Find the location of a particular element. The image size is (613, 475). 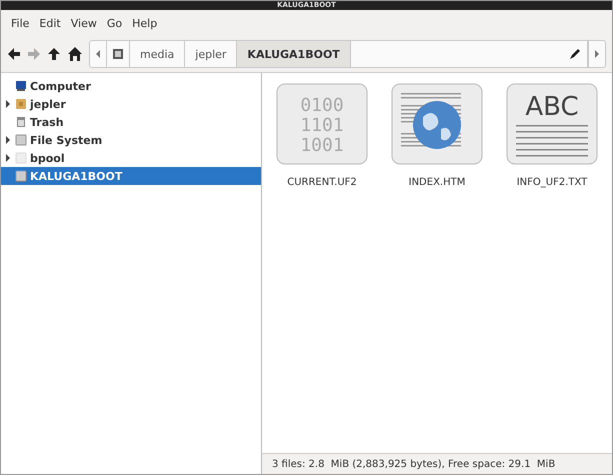

left-caret-icon is located at coordinates (98, 54).